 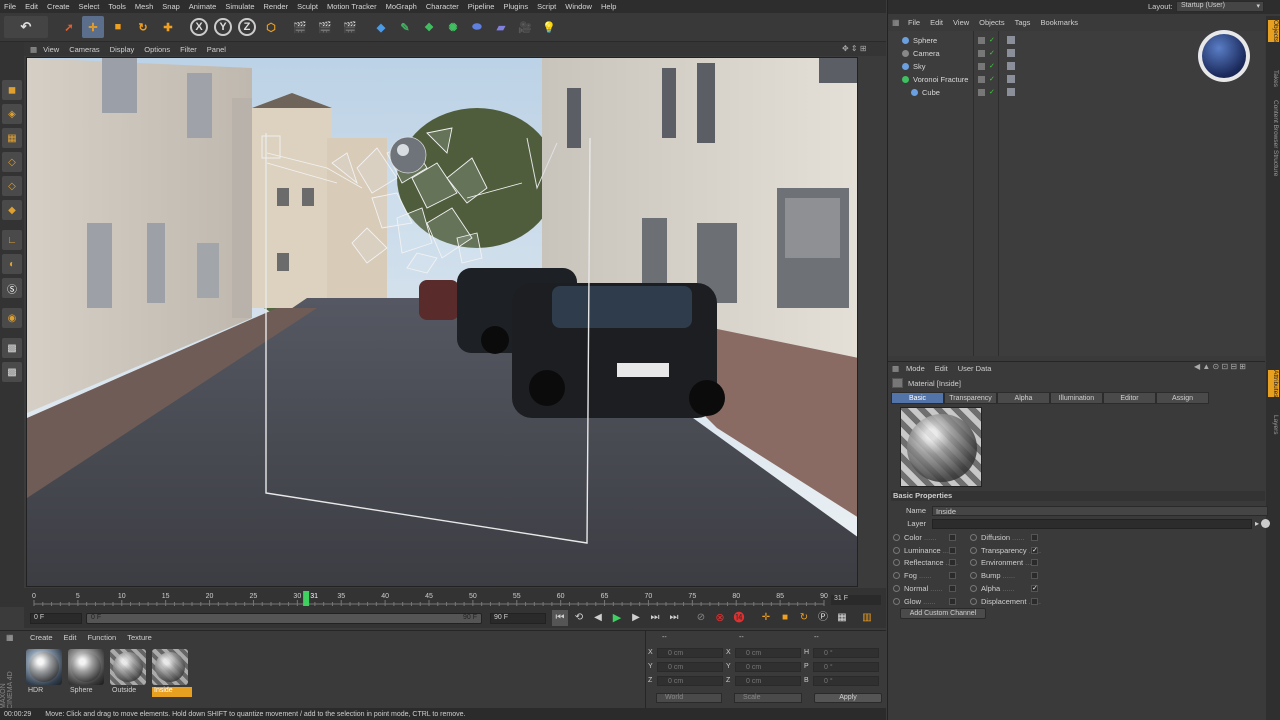 What do you see at coordinates (636, 618) in the screenshot?
I see `next-frame-button: ▶` at bounding box center [636, 618].